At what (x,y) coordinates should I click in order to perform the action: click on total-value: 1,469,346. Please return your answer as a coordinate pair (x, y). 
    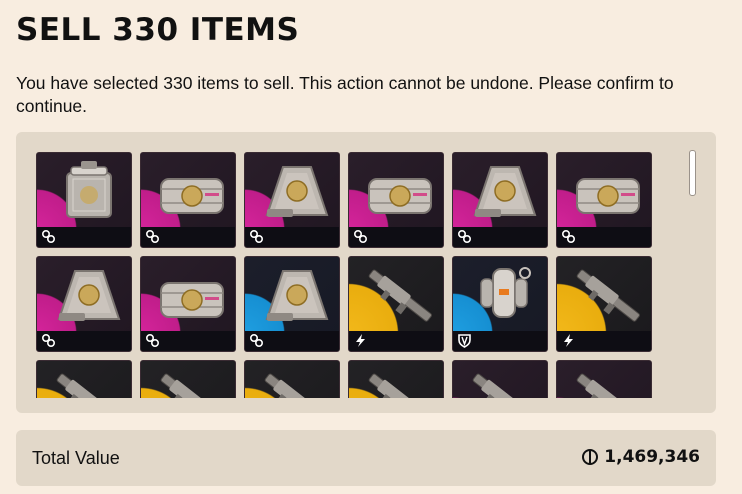
    Looking at the image, I should click on (641, 457).